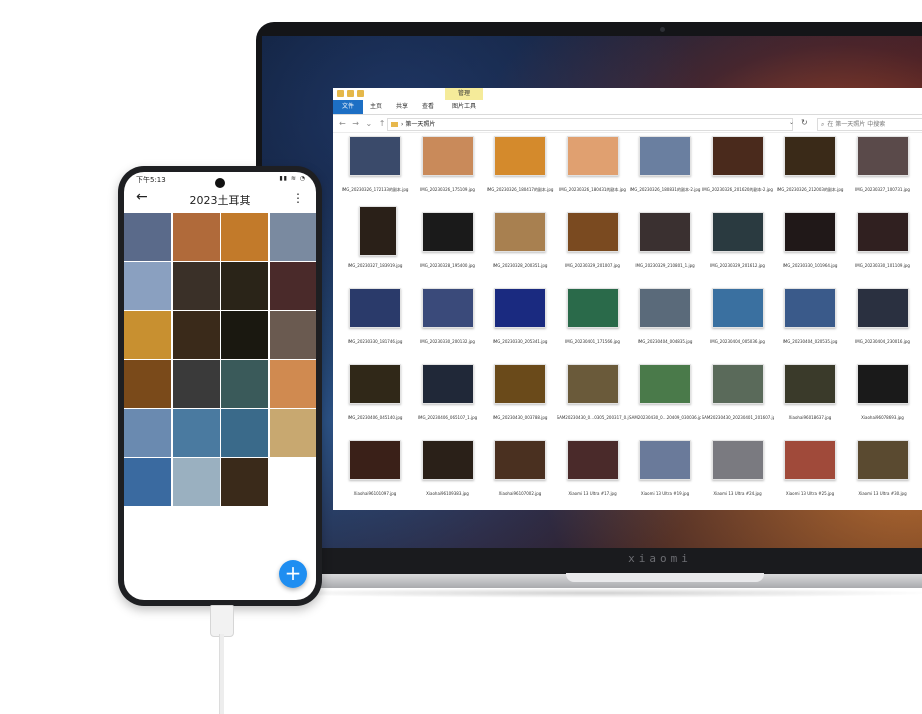  I want to click on laptop-brand-logo: xiaomi, so click(660, 558).